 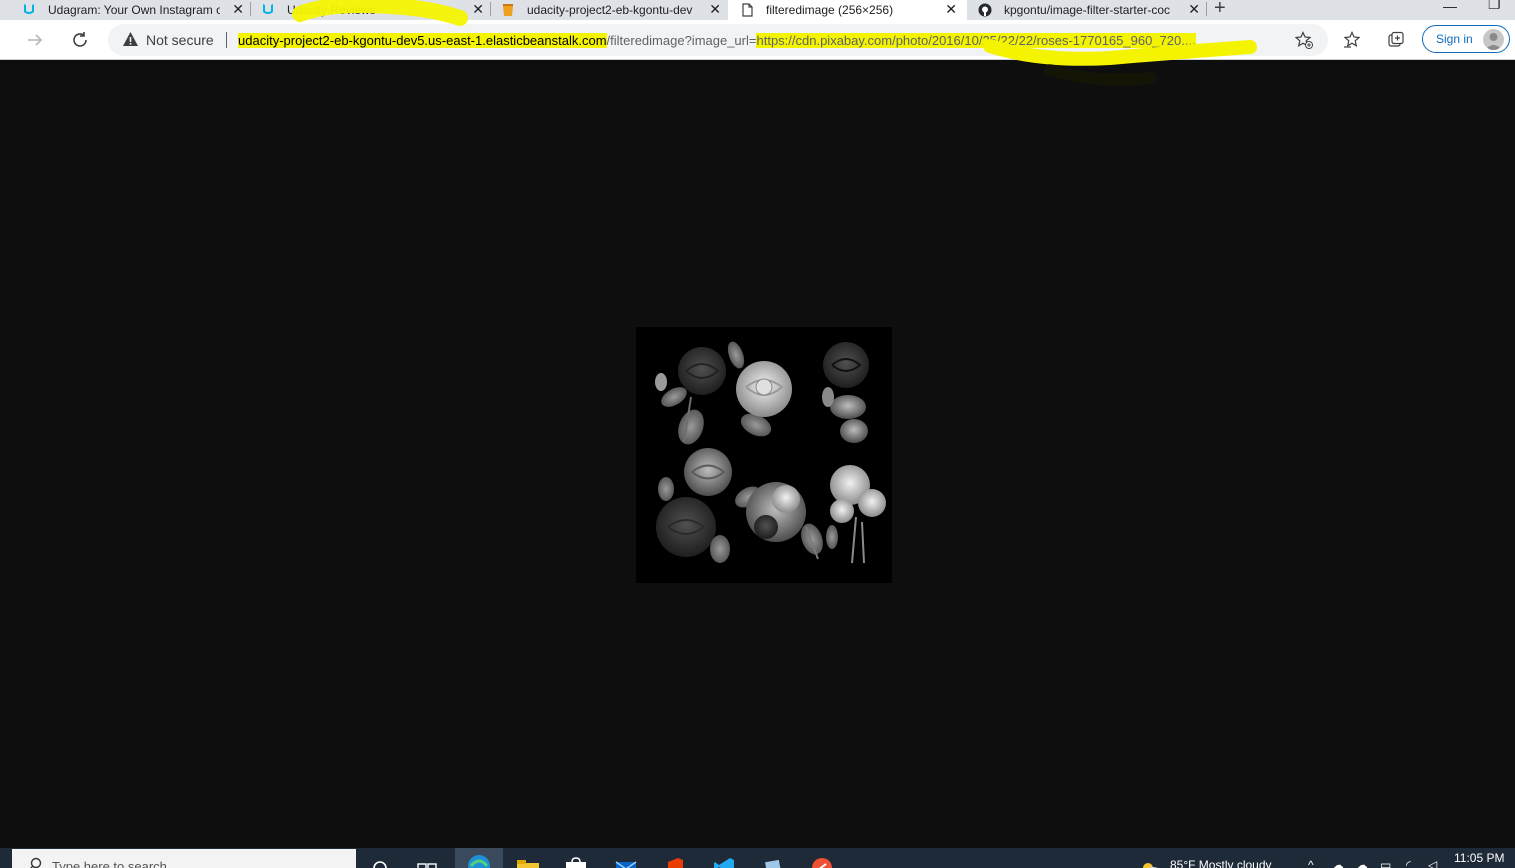 I want to click on search-icon, so click(x=36, y=862).